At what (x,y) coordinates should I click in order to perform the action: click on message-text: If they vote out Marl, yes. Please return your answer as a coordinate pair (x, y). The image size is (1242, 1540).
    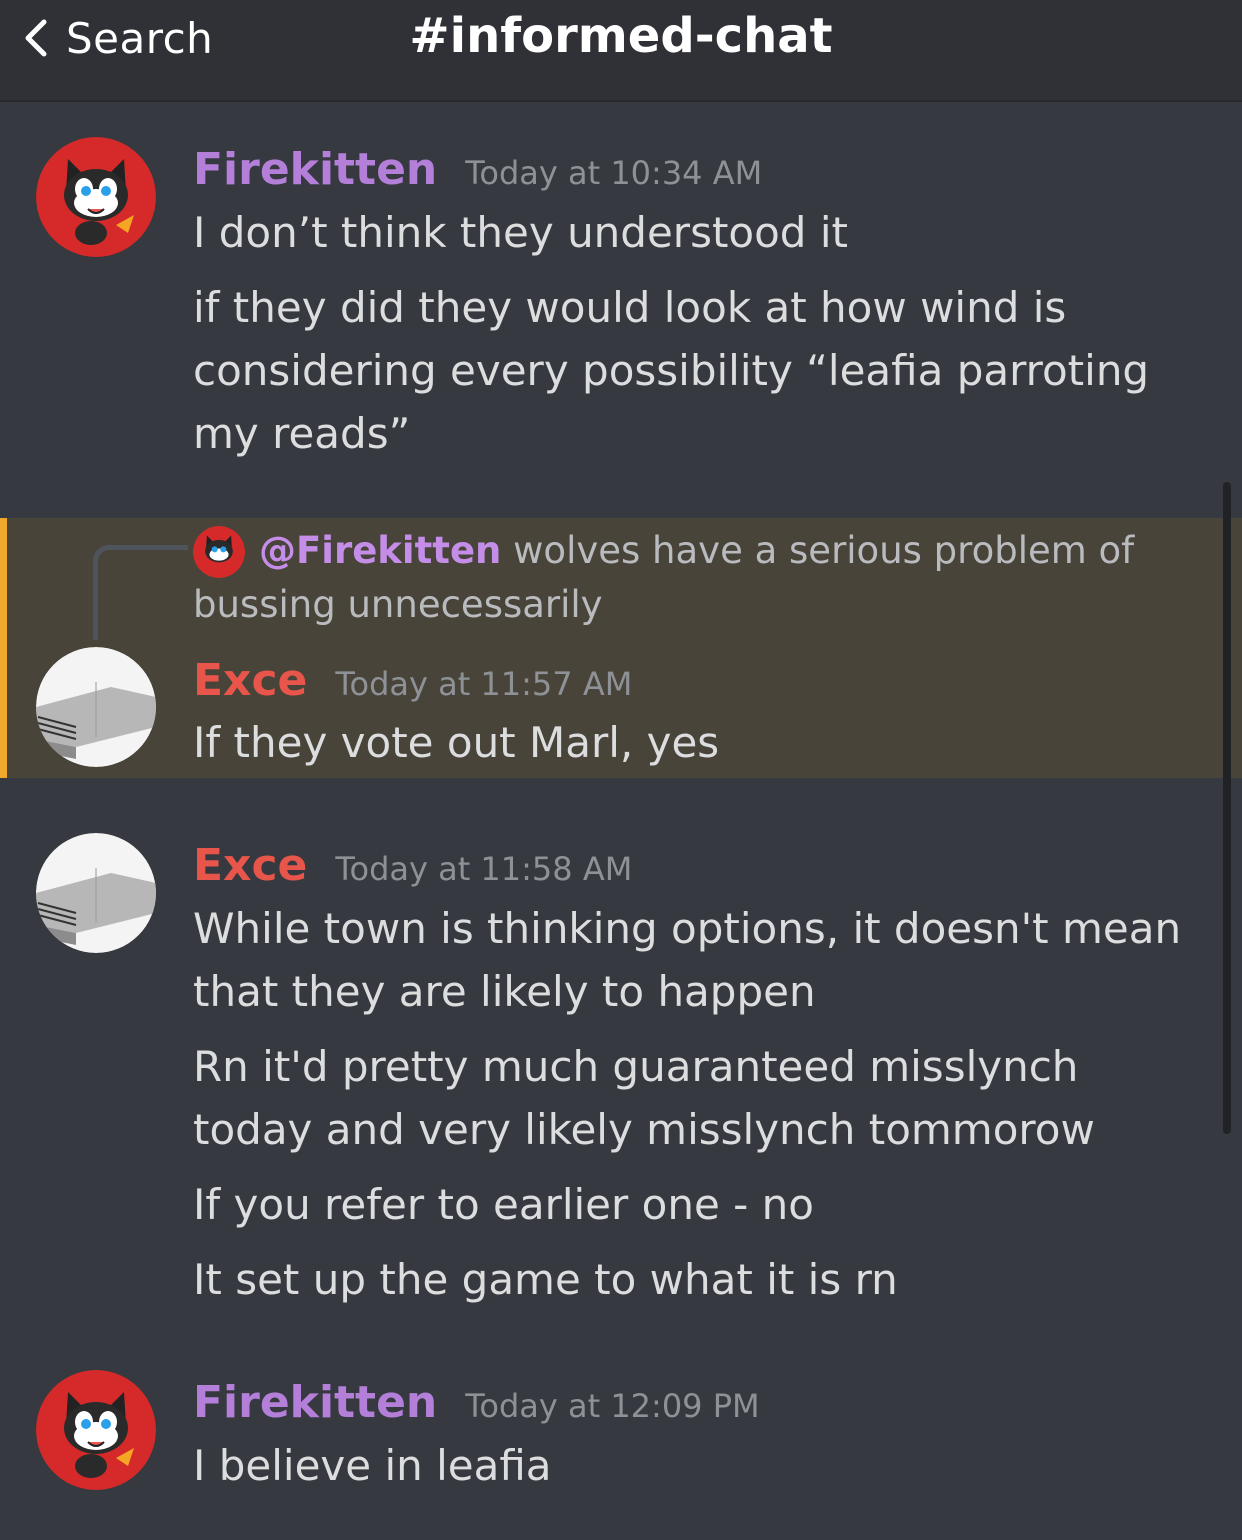
    Looking at the image, I should click on (456, 742).